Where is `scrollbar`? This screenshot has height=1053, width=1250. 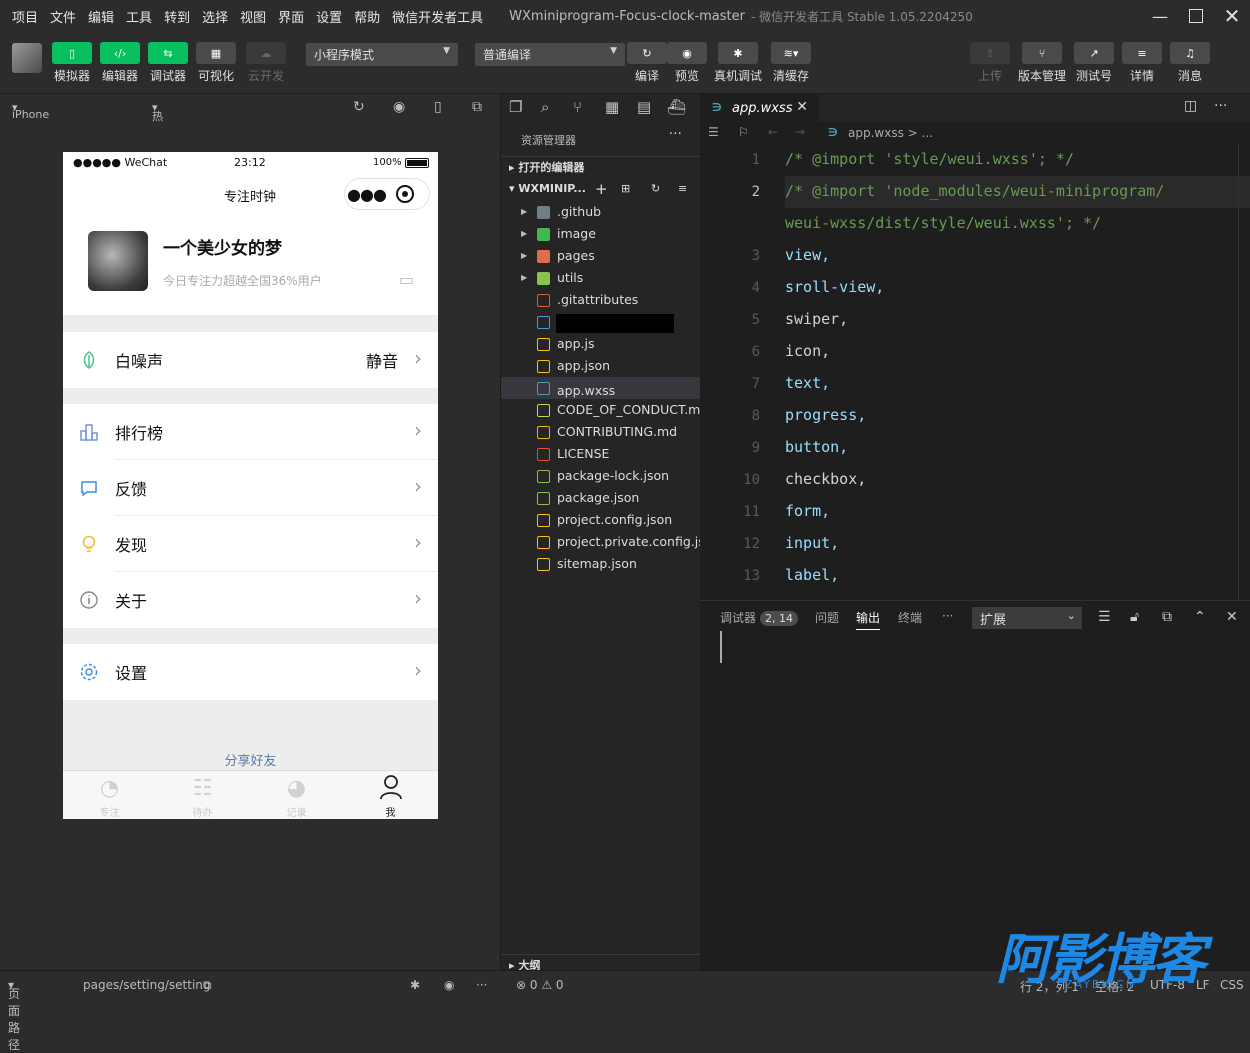 scrollbar is located at coordinates (1244, 372).